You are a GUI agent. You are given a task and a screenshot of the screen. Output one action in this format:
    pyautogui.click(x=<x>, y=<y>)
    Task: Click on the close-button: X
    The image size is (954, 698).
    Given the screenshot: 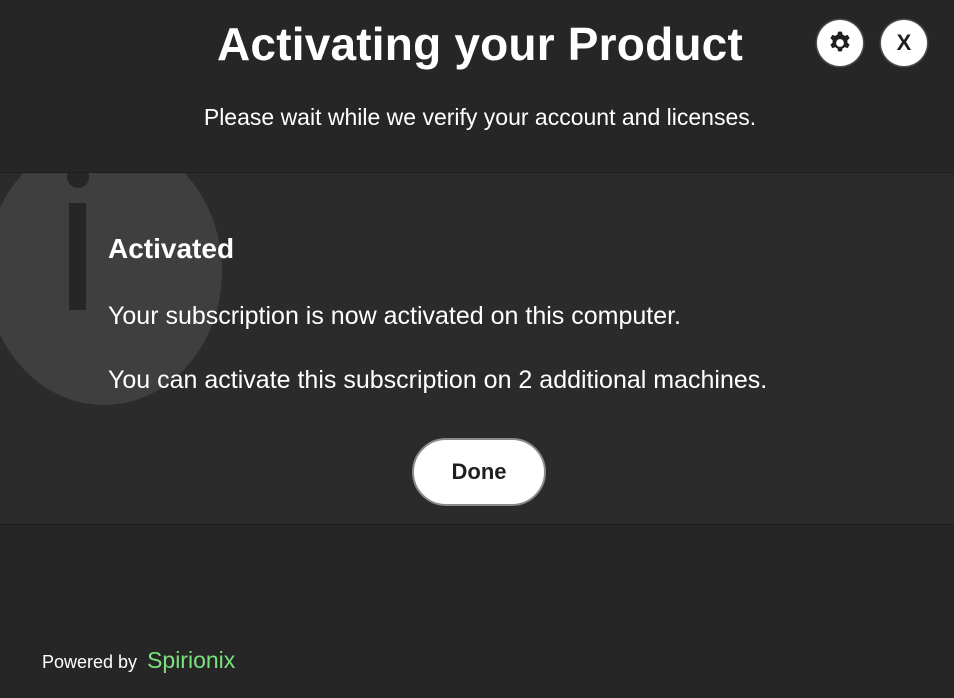 What is the action you would take?
    pyautogui.click(x=904, y=43)
    